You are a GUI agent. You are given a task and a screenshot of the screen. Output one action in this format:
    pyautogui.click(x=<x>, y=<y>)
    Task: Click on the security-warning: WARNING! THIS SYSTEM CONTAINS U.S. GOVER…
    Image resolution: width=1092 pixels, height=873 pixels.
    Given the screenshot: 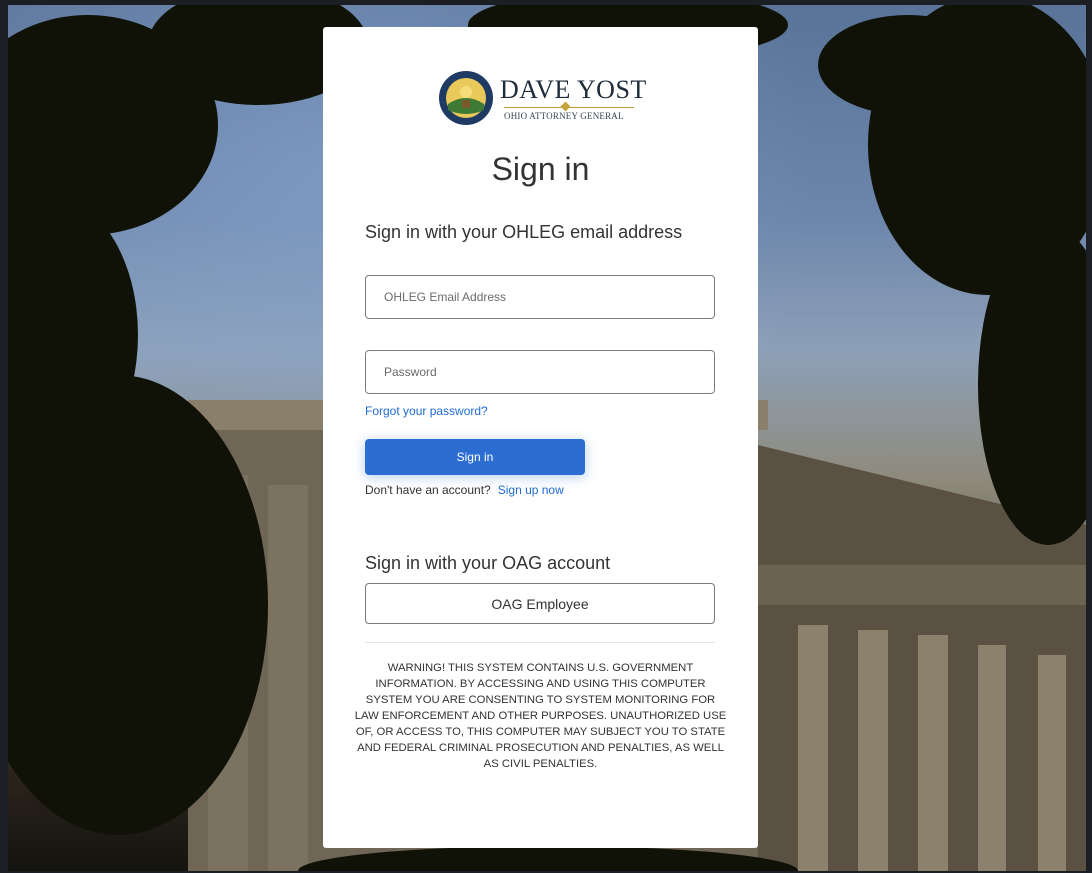 What is the action you would take?
    pyautogui.click(x=540, y=716)
    